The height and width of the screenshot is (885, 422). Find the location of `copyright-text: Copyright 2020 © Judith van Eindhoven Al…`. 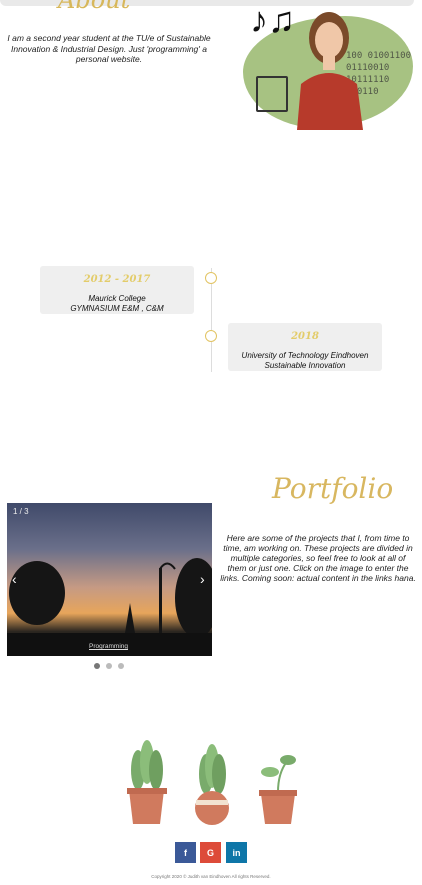

copyright-text: Copyright 2020 © Judith van Eindhoven Al… is located at coordinates (211, 876).